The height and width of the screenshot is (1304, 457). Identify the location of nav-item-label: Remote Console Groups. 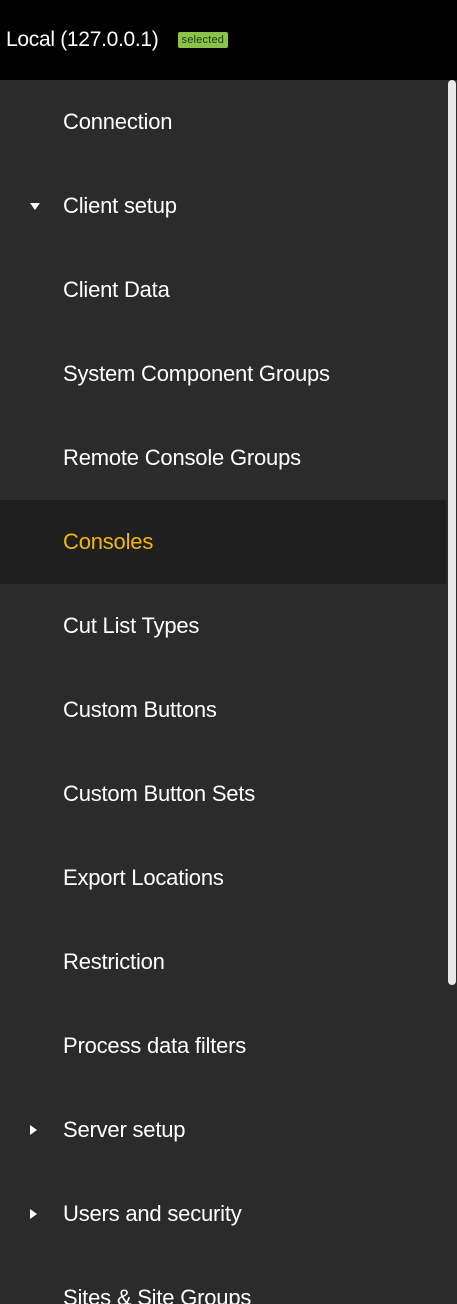
(182, 457).